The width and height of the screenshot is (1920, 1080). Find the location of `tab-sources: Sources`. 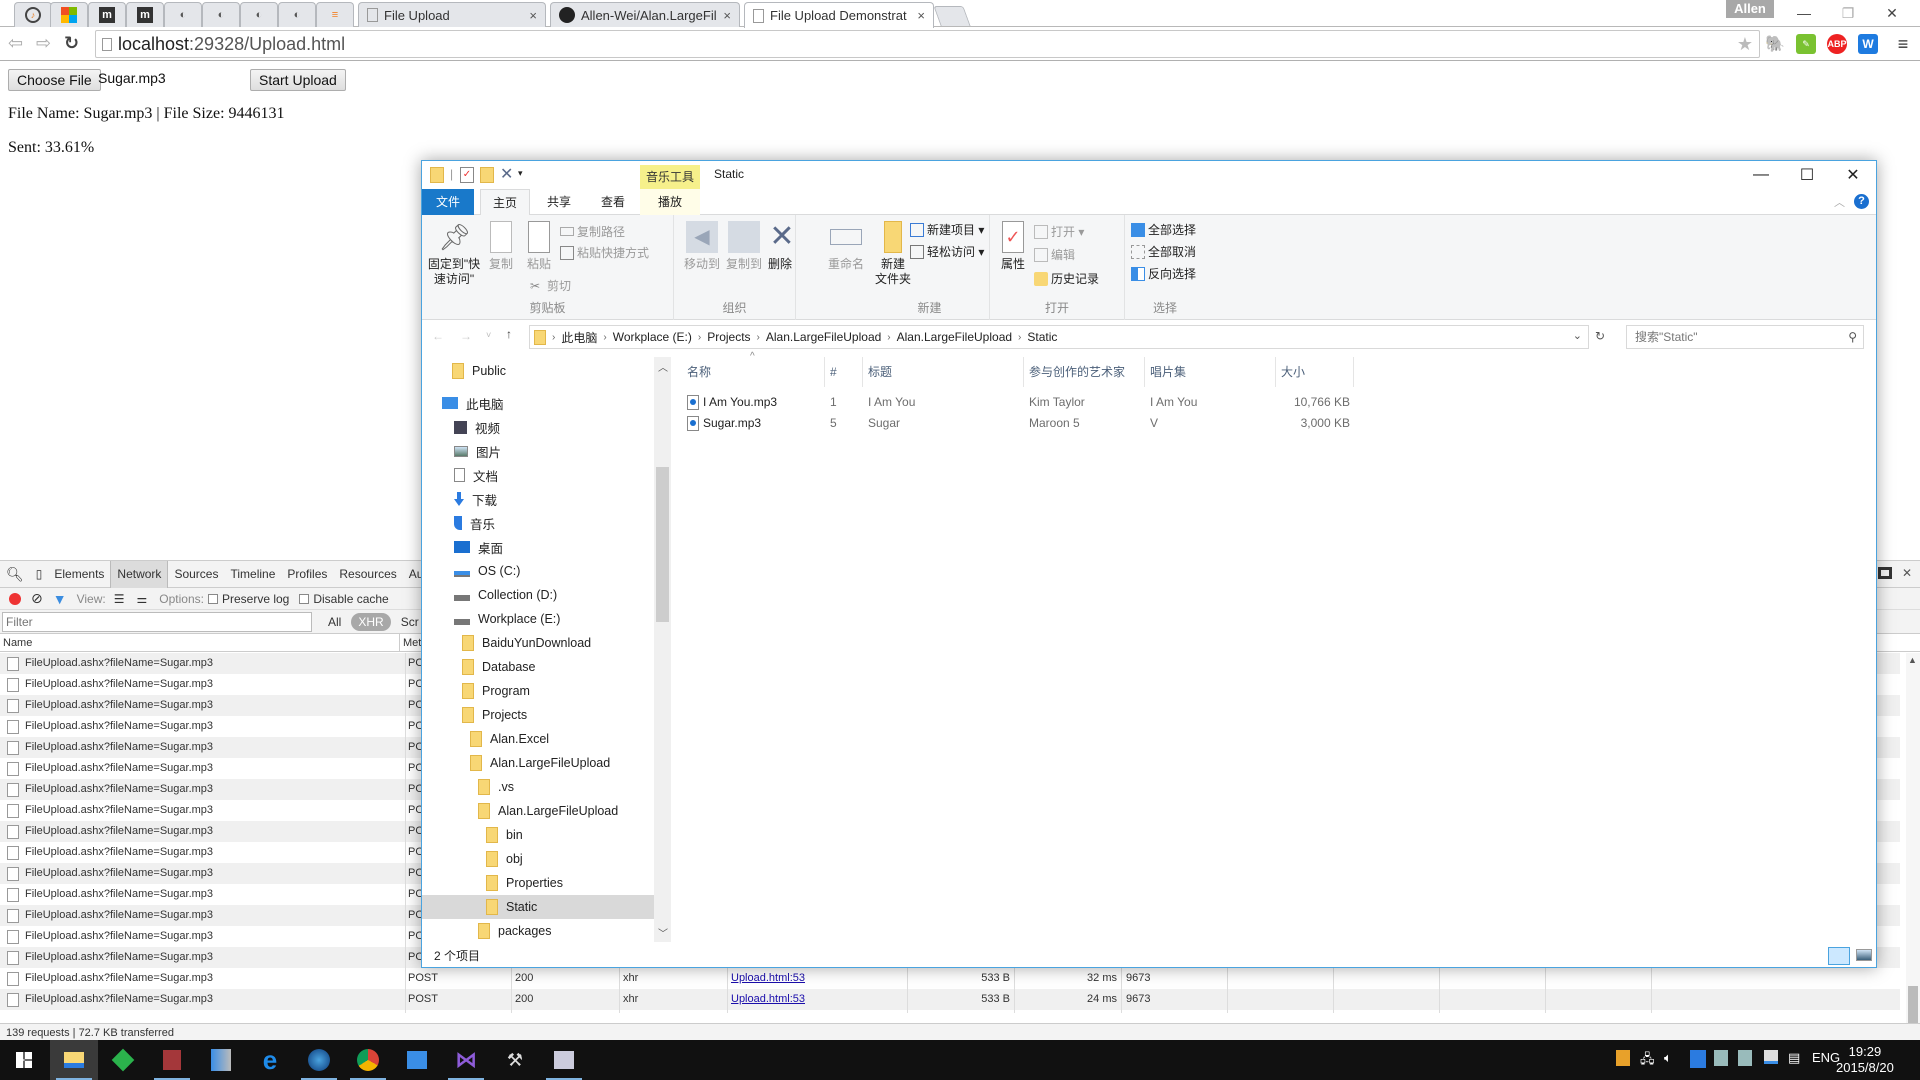

tab-sources: Sources is located at coordinates (196, 574).